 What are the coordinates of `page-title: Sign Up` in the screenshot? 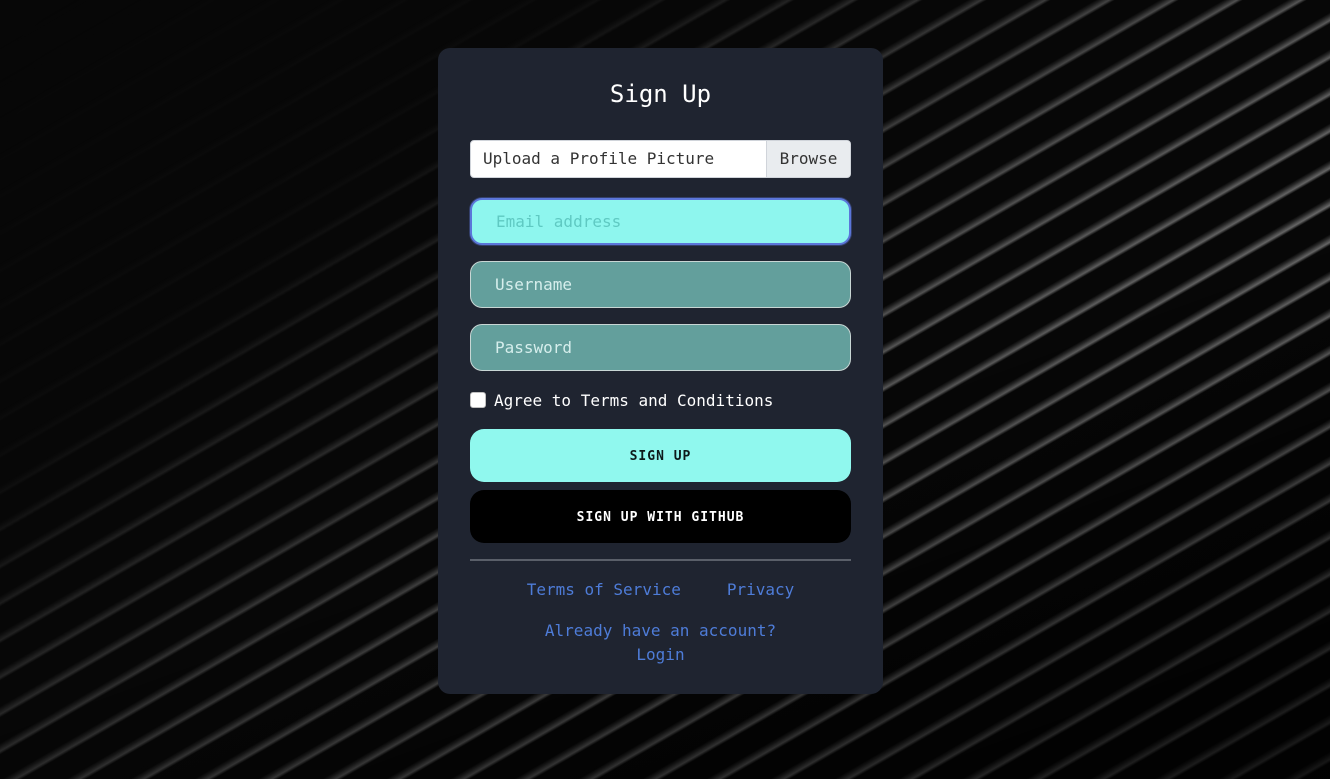 It's located at (660, 94).